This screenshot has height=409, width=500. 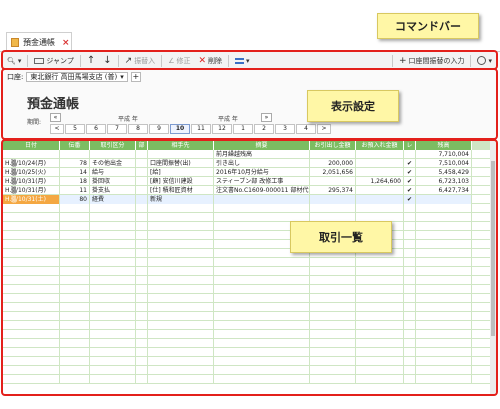 I want to click on command-bar-highlight, so click(x=249, y=60).